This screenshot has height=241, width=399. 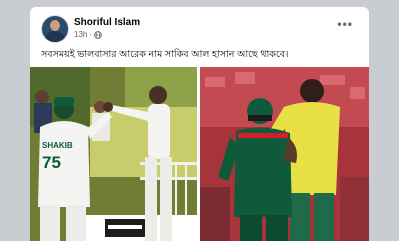 What do you see at coordinates (88, 34) in the screenshot?
I see `post-meta: 13h ·` at bounding box center [88, 34].